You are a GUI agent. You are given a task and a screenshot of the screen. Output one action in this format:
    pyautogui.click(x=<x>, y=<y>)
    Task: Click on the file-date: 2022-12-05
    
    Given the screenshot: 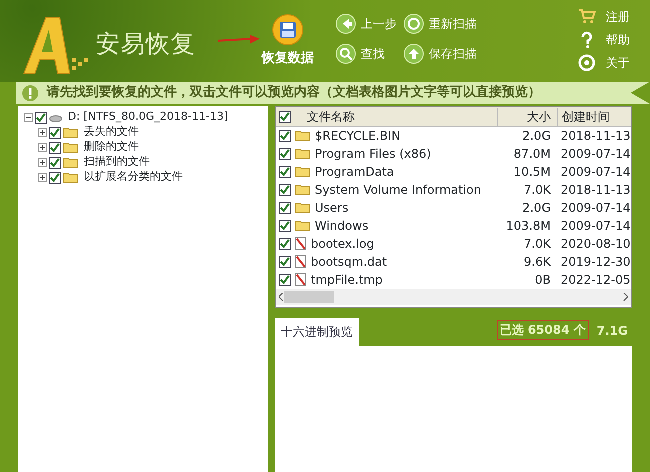 What is the action you would take?
    pyautogui.click(x=596, y=280)
    